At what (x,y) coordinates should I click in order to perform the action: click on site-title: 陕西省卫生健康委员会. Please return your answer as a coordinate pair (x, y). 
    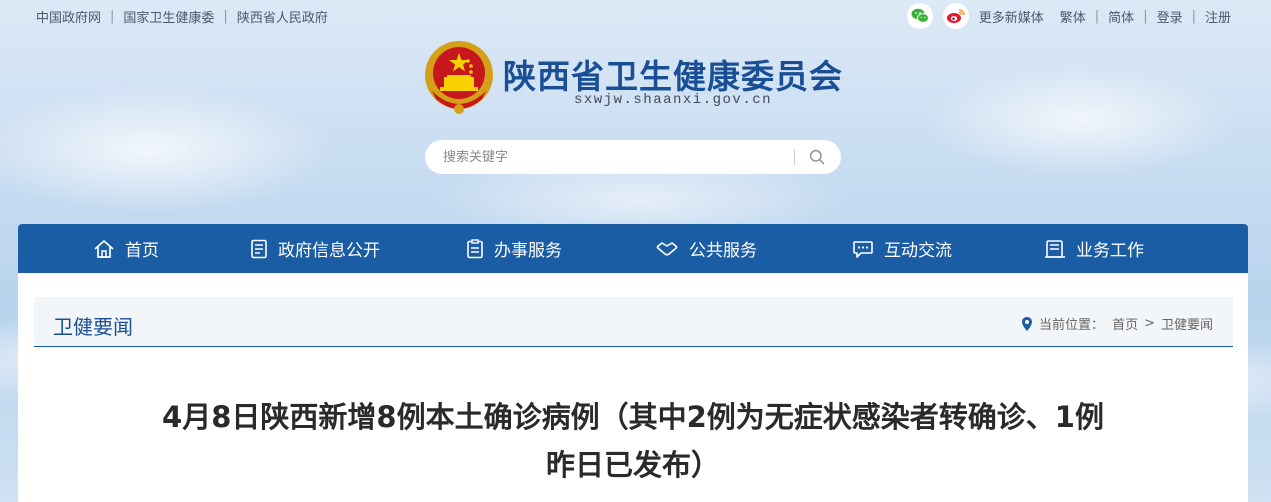
    Looking at the image, I should click on (673, 74).